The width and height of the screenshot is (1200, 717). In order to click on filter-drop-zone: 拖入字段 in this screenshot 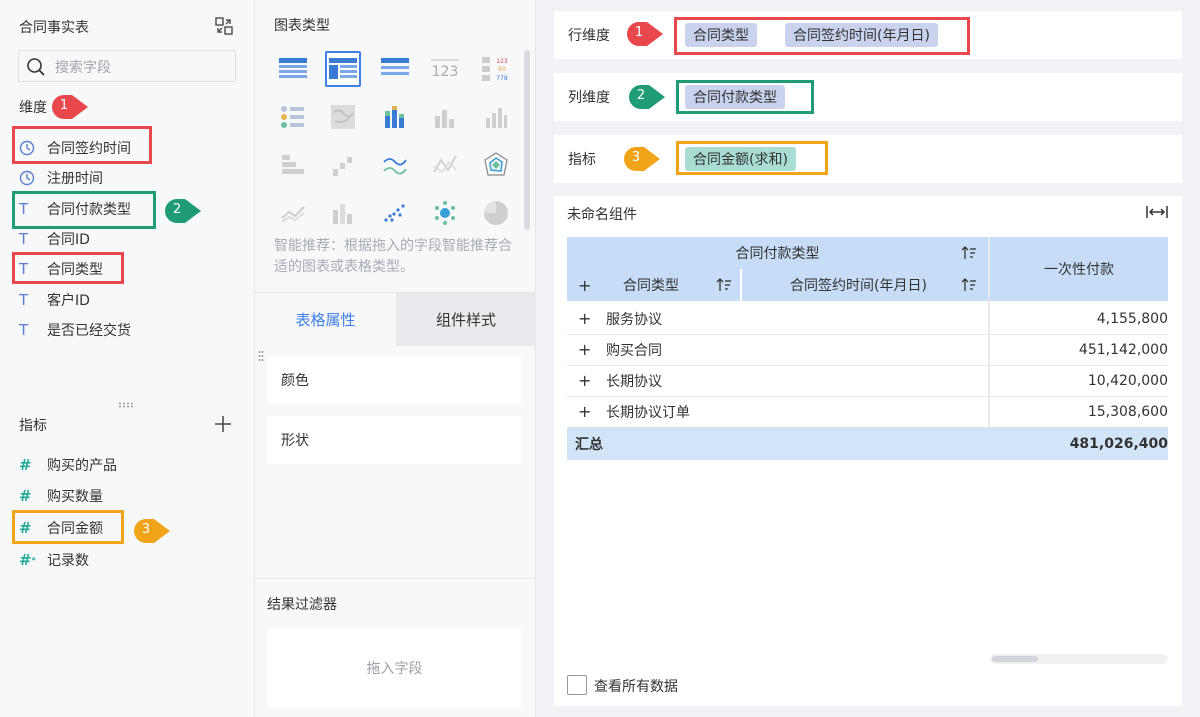, I will do `click(394, 668)`.